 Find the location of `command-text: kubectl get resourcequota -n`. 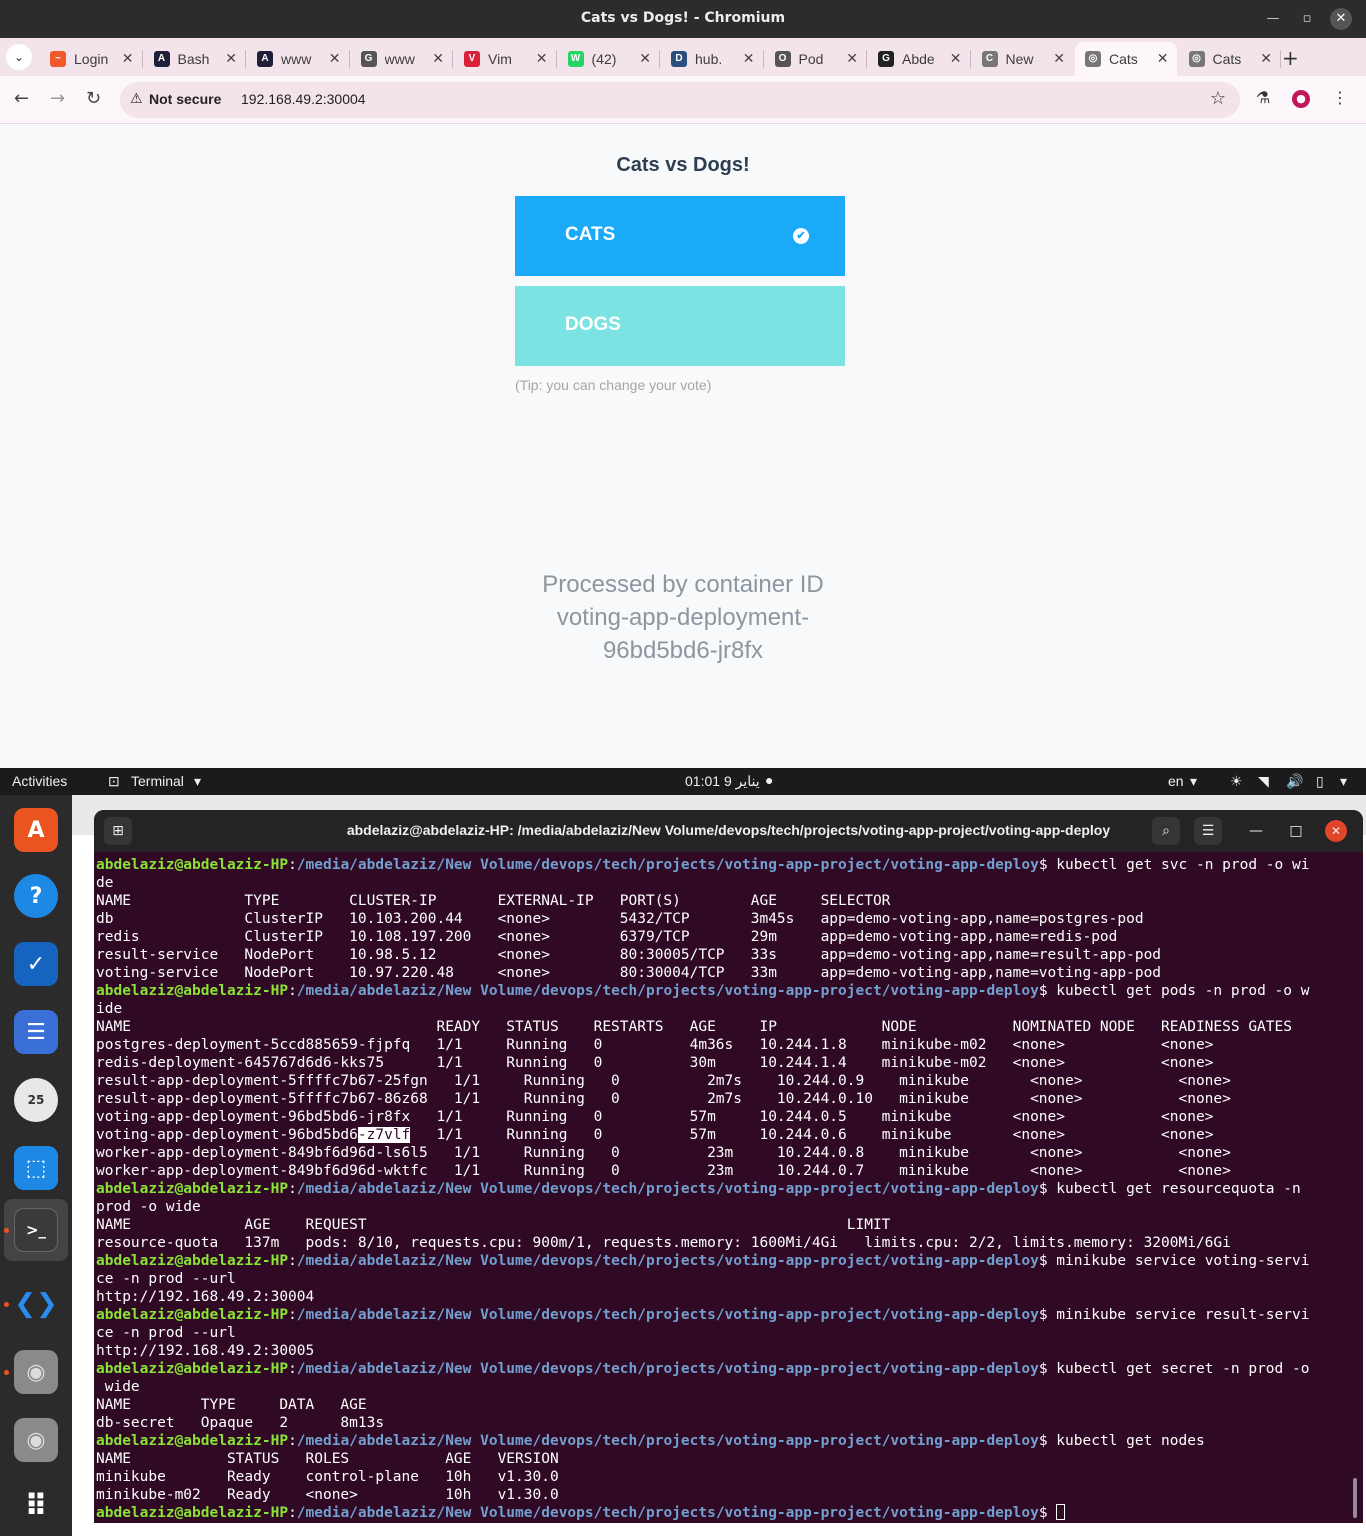

command-text: kubectl get resourcequota -n is located at coordinates (1174, 1189).